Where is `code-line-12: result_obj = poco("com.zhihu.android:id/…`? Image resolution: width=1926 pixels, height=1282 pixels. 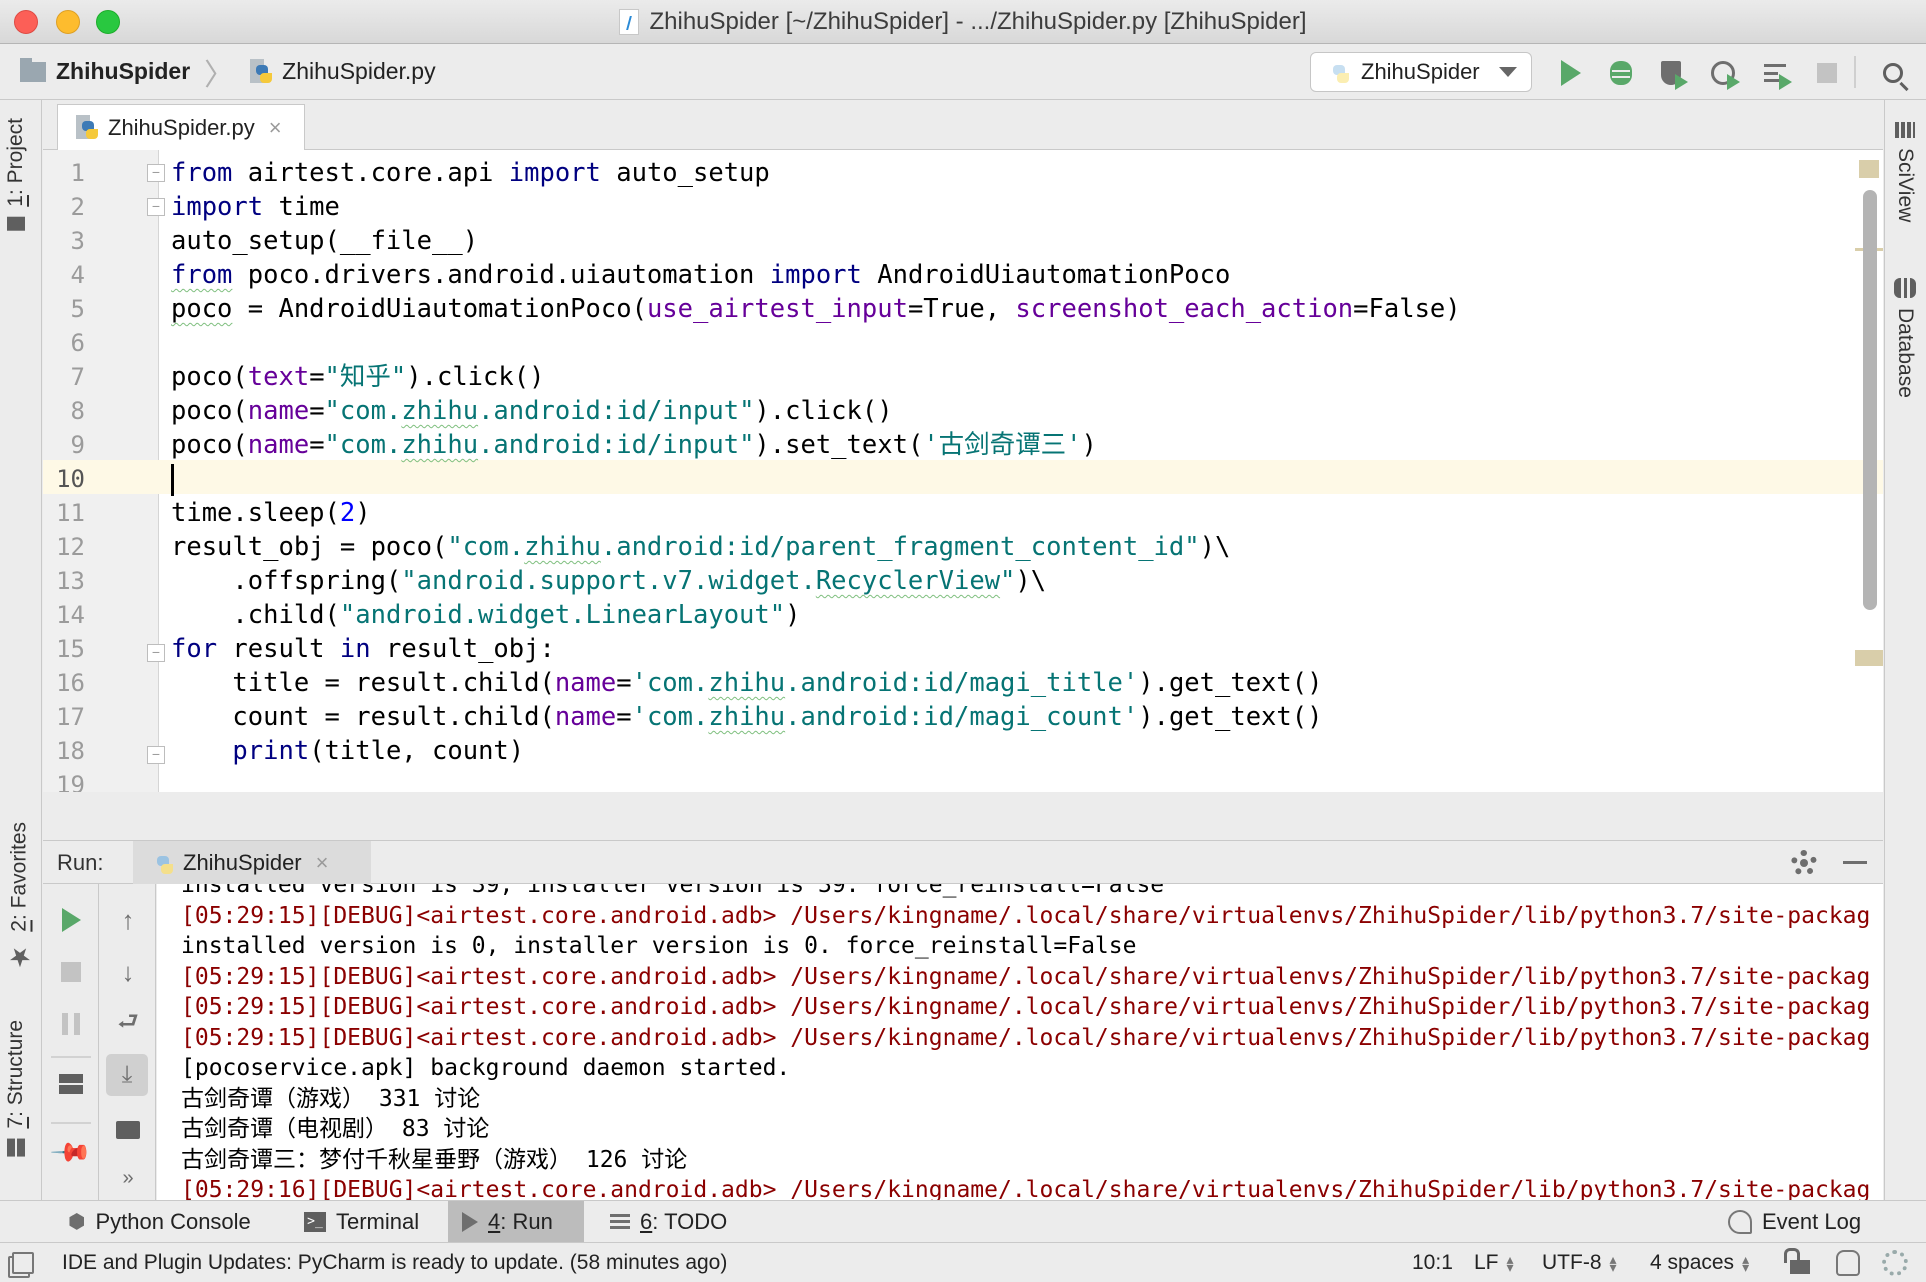
code-line-12: result_obj = poco("com.zhihu.android:id/… is located at coordinates (701, 547).